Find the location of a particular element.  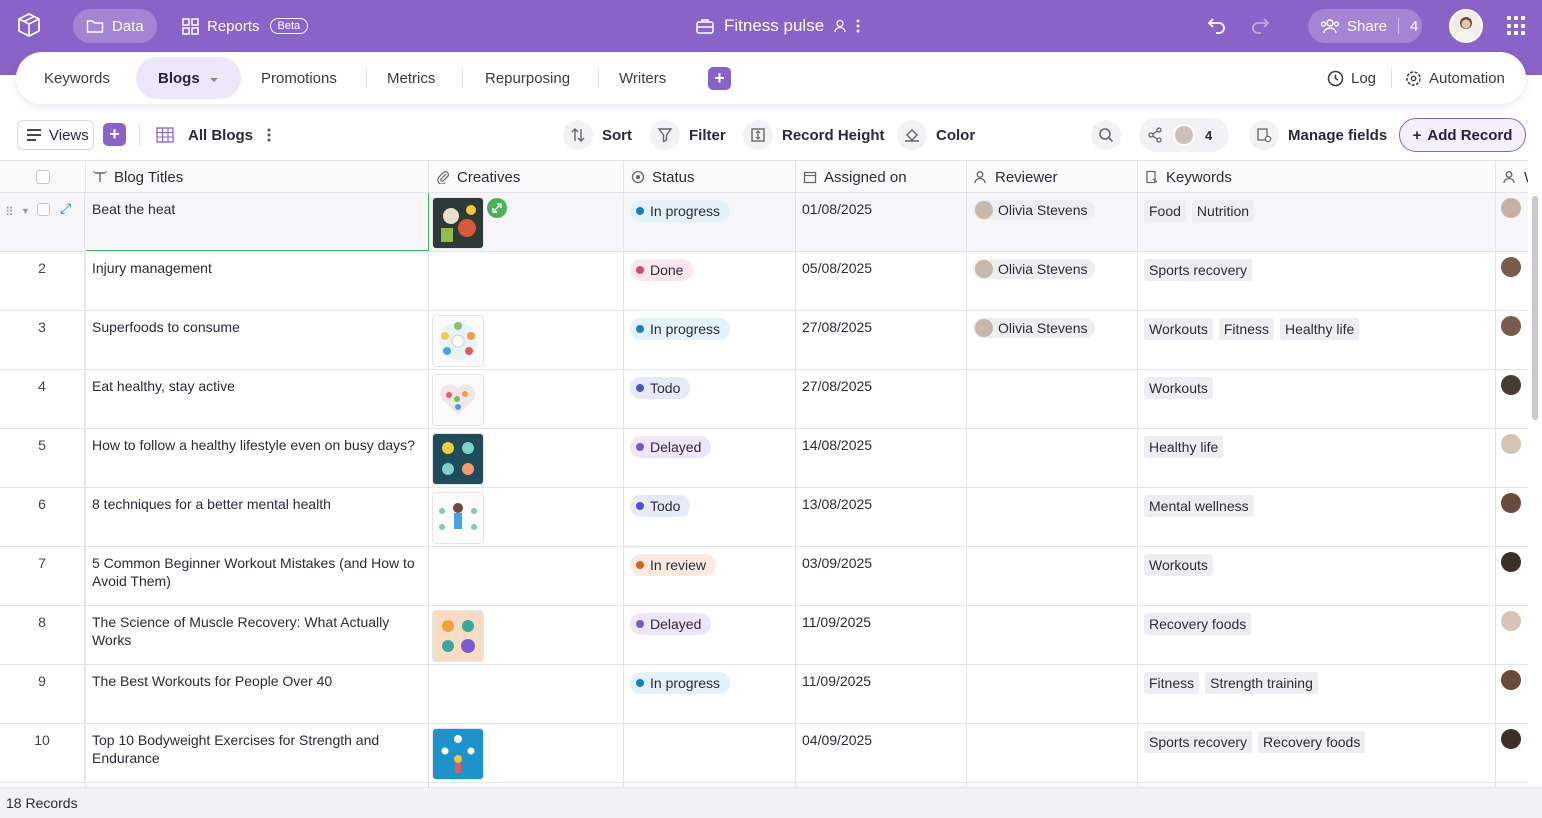

user-avatar is located at coordinates (1466, 26).